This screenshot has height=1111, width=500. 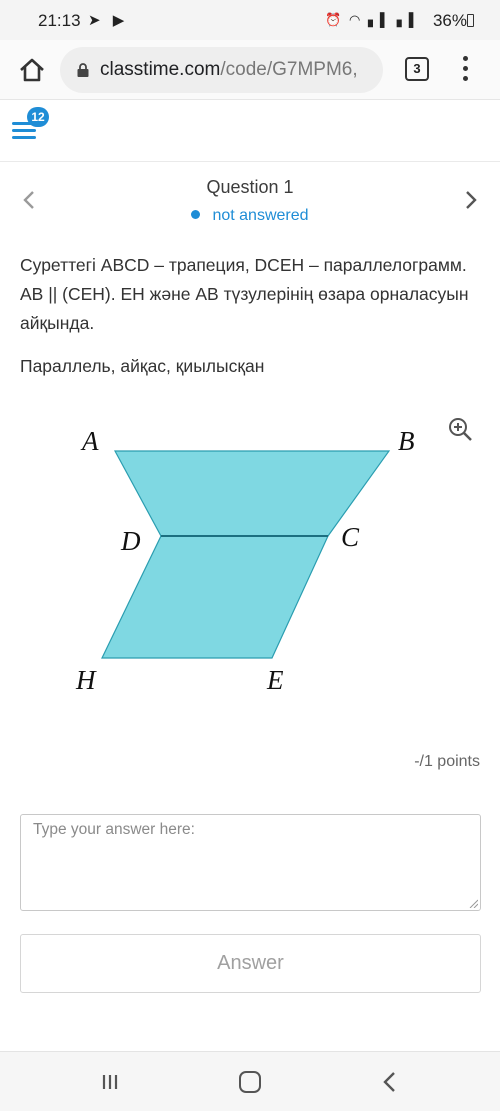 What do you see at coordinates (406, 441) in the screenshot?
I see `label-b: B` at bounding box center [406, 441].